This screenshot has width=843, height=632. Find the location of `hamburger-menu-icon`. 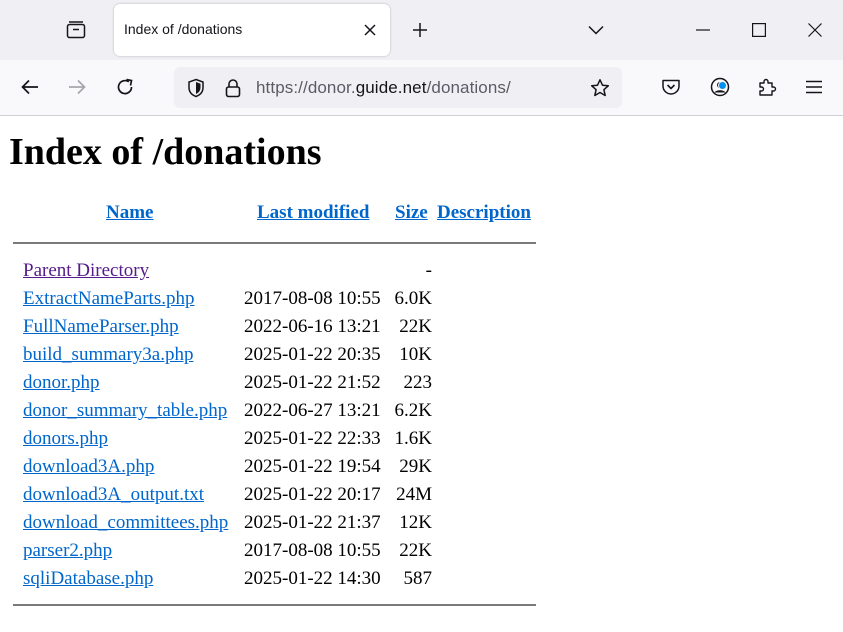

hamburger-menu-icon is located at coordinates (814, 87).